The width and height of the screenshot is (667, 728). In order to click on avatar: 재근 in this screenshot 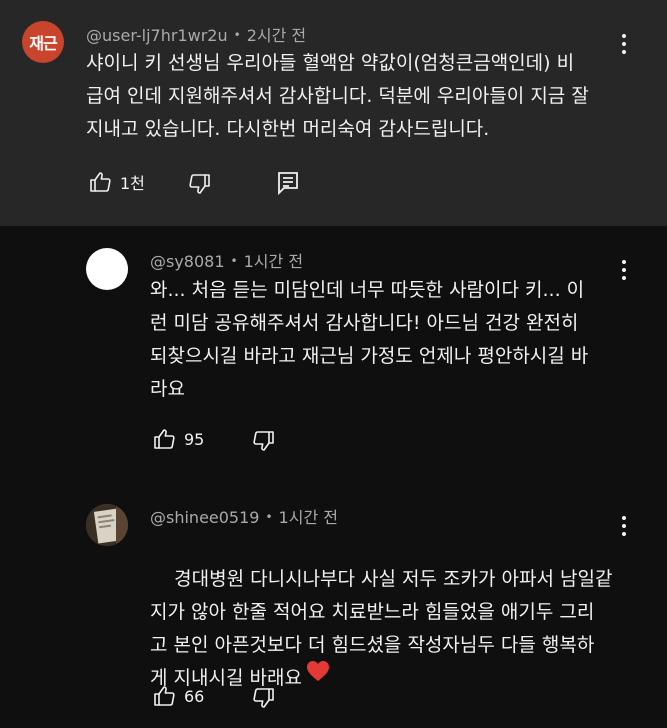, I will do `click(43, 42)`.